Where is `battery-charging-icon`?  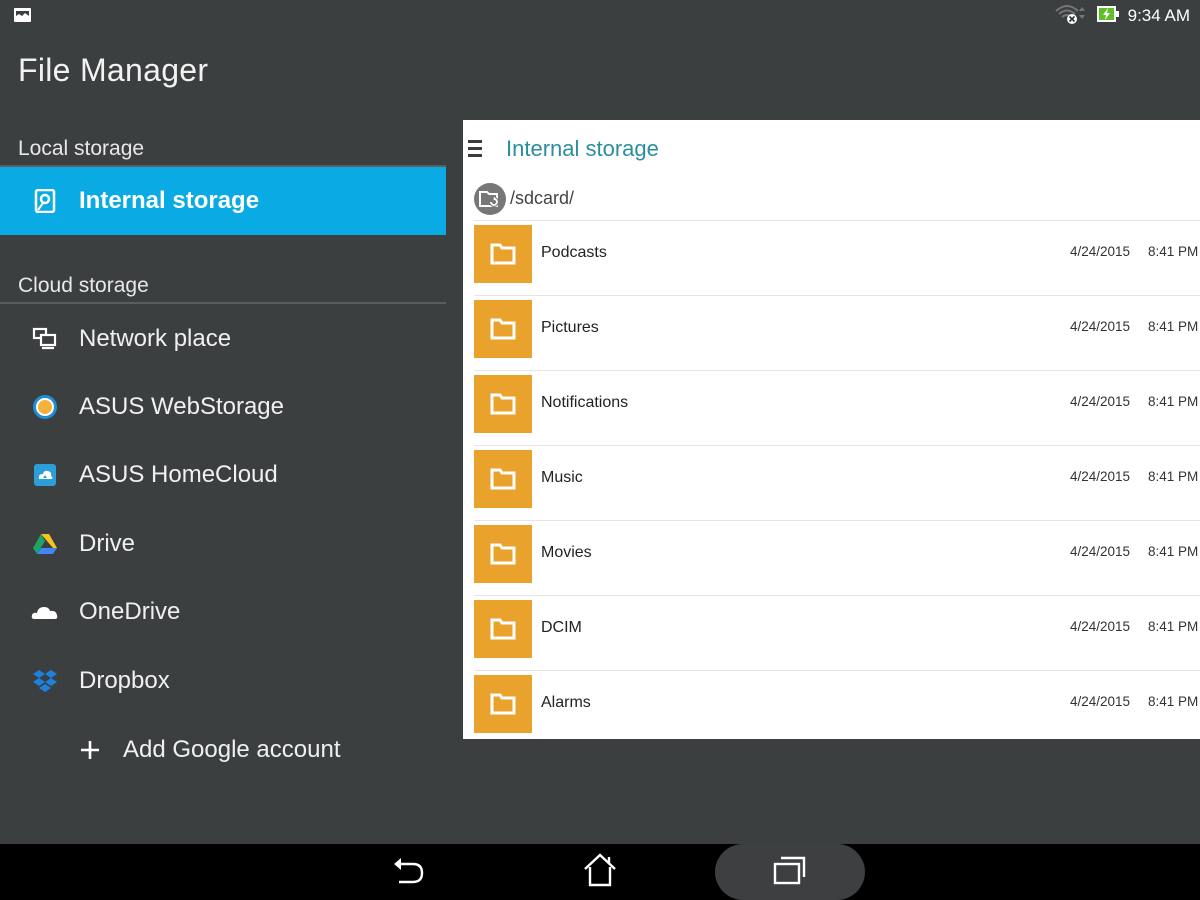
battery-charging-icon is located at coordinates (1108, 16).